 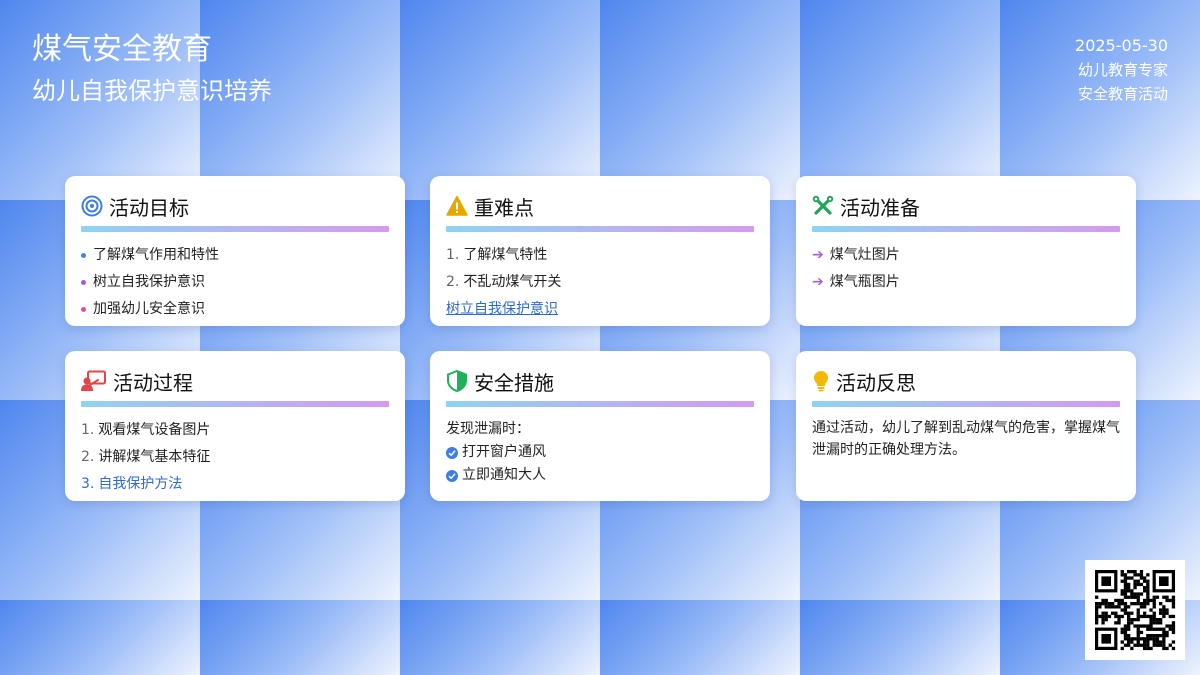 What do you see at coordinates (235, 309) in the screenshot?
I see `list-item: 加强幼儿安全意识` at bounding box center [235, 309].